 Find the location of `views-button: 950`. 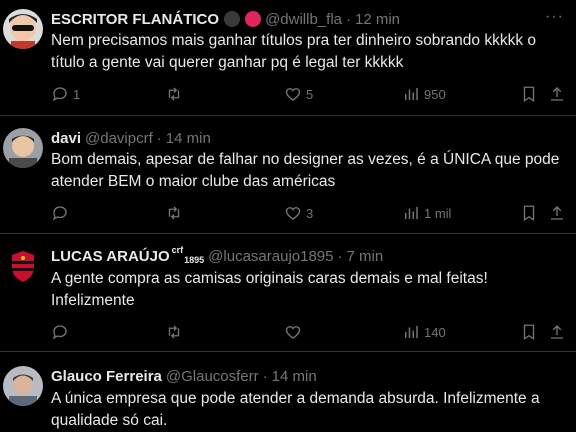

views-button: 950 is located at coordinates (424, 94).